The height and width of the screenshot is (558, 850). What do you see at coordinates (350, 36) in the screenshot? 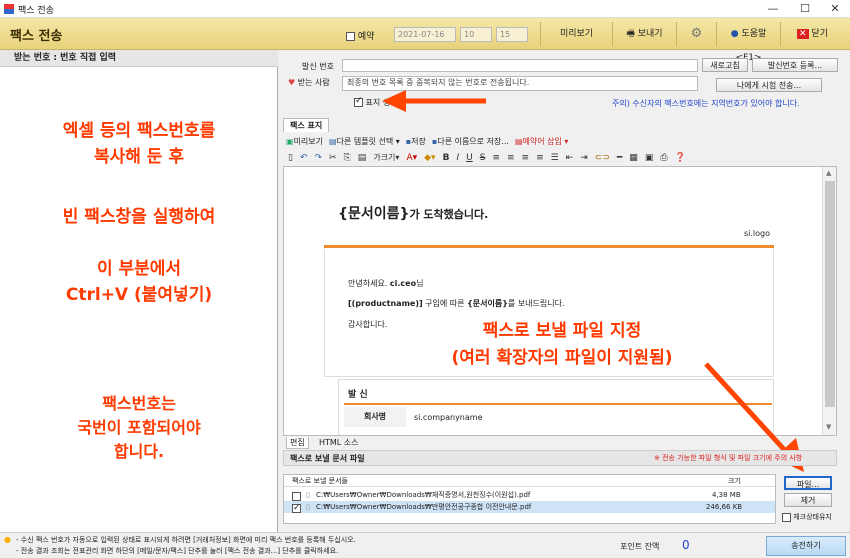
I see `reserve-checkbox` at bounding box center [350, 36].